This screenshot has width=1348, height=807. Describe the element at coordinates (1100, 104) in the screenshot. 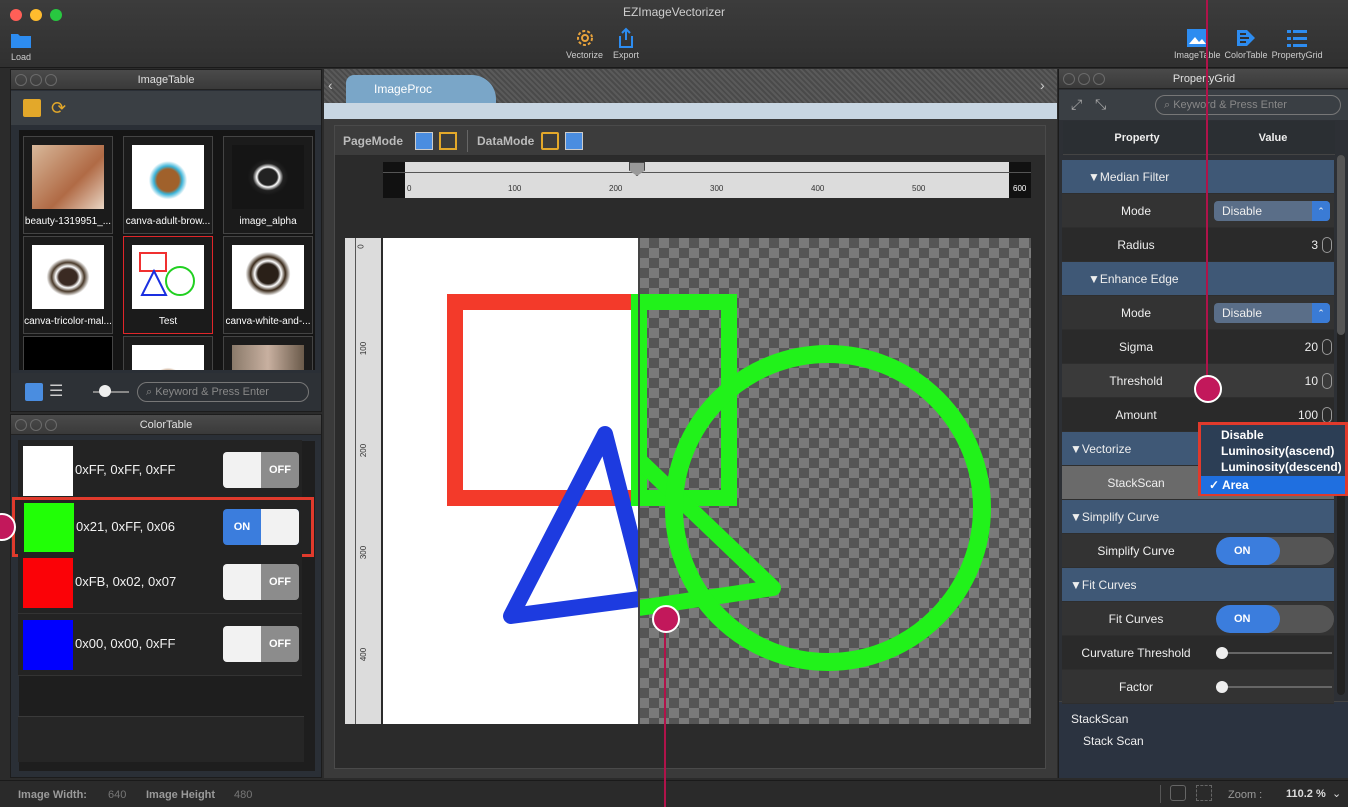

I see `collapse-all-icon: ⤡` at that location.